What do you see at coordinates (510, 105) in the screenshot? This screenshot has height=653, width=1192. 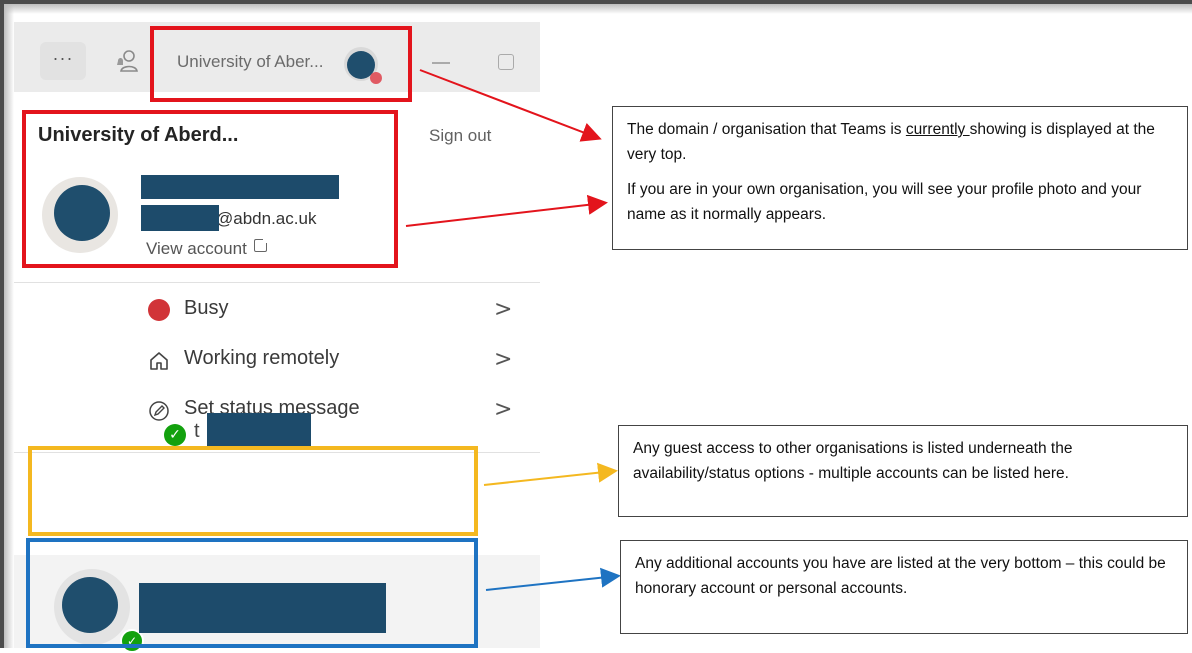 I see `arrow-to-titlebar` at bounding box center [510, 105].